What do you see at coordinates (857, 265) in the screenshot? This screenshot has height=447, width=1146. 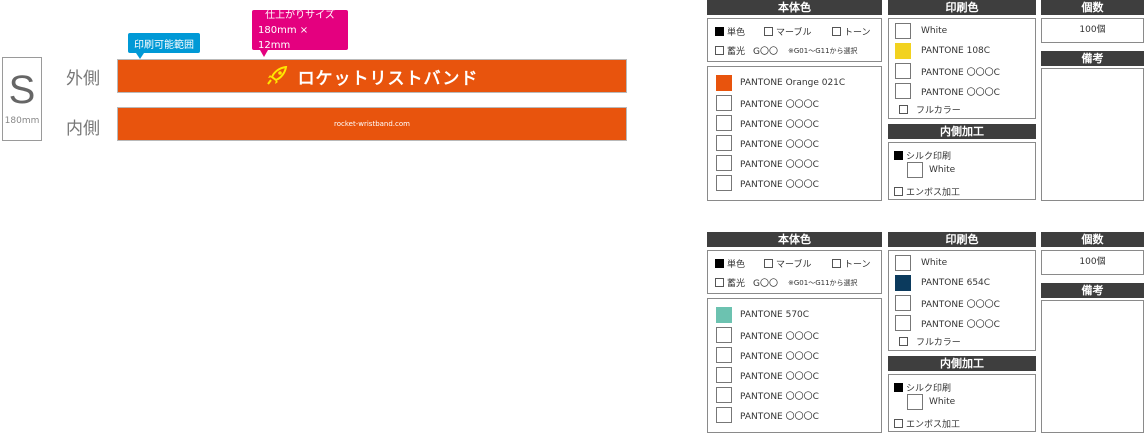 I see `tone-label: トーン` at bounding box center [857, 265].